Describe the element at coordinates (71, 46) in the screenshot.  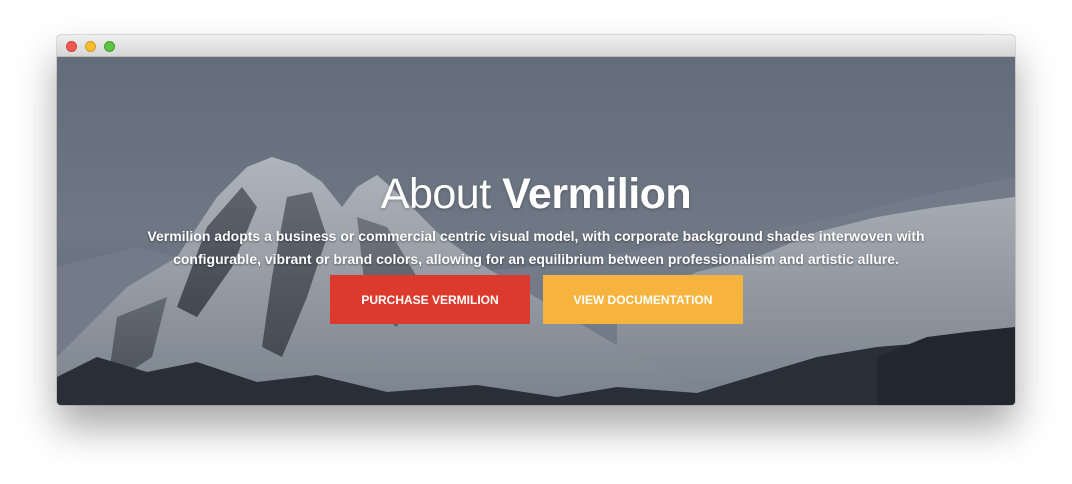
I see `close-window-button` at that location.